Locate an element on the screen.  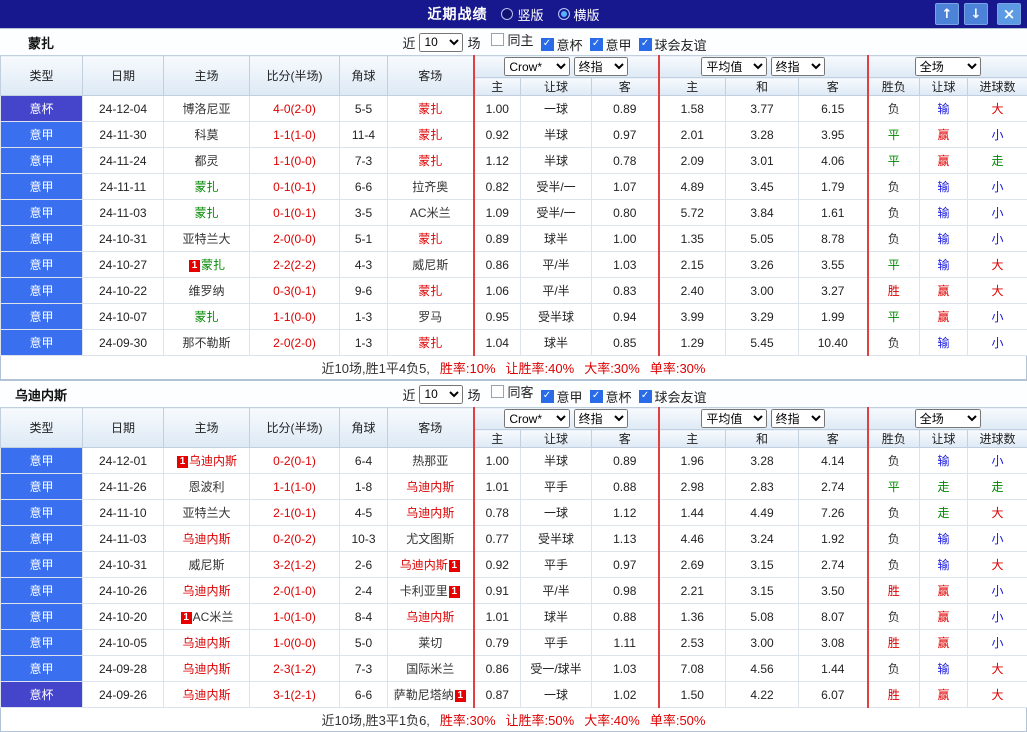
checked-checkbox-icon: ✓ is located at coordinates (547, 396).